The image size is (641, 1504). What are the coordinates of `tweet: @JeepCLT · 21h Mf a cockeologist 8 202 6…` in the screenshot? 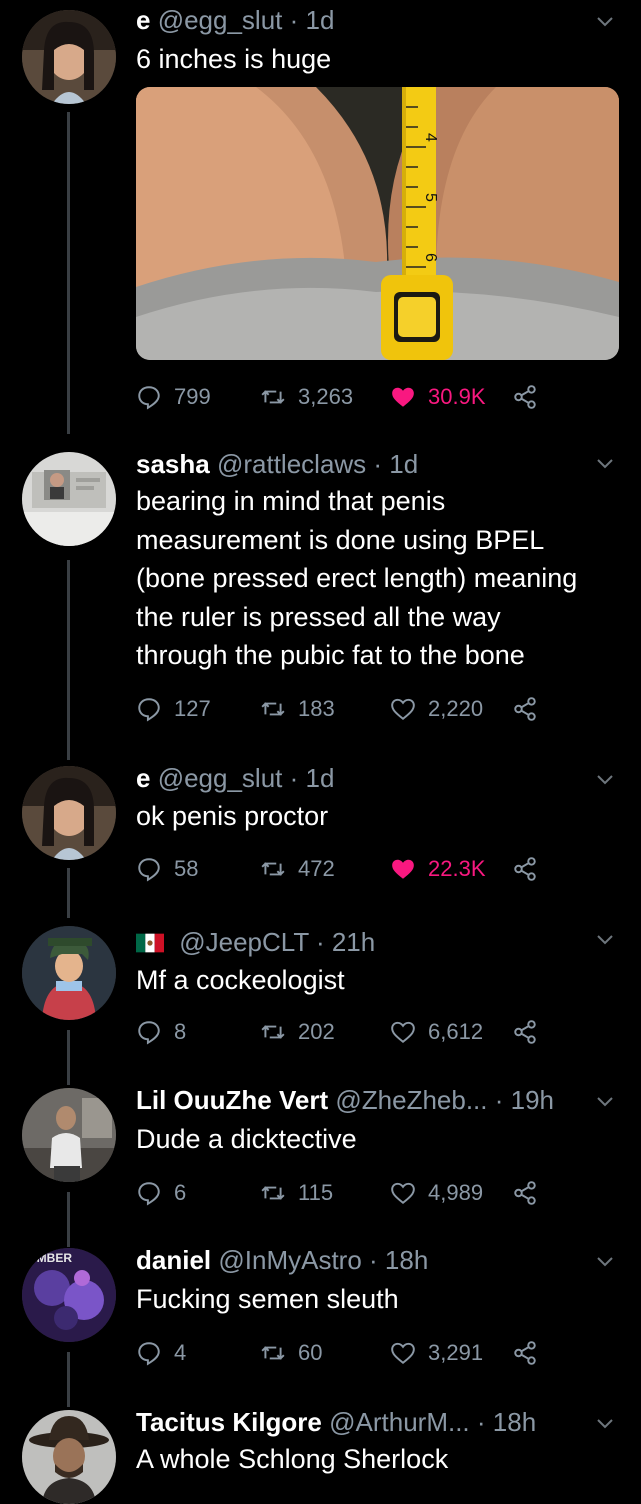 It's located at (320, 1001).